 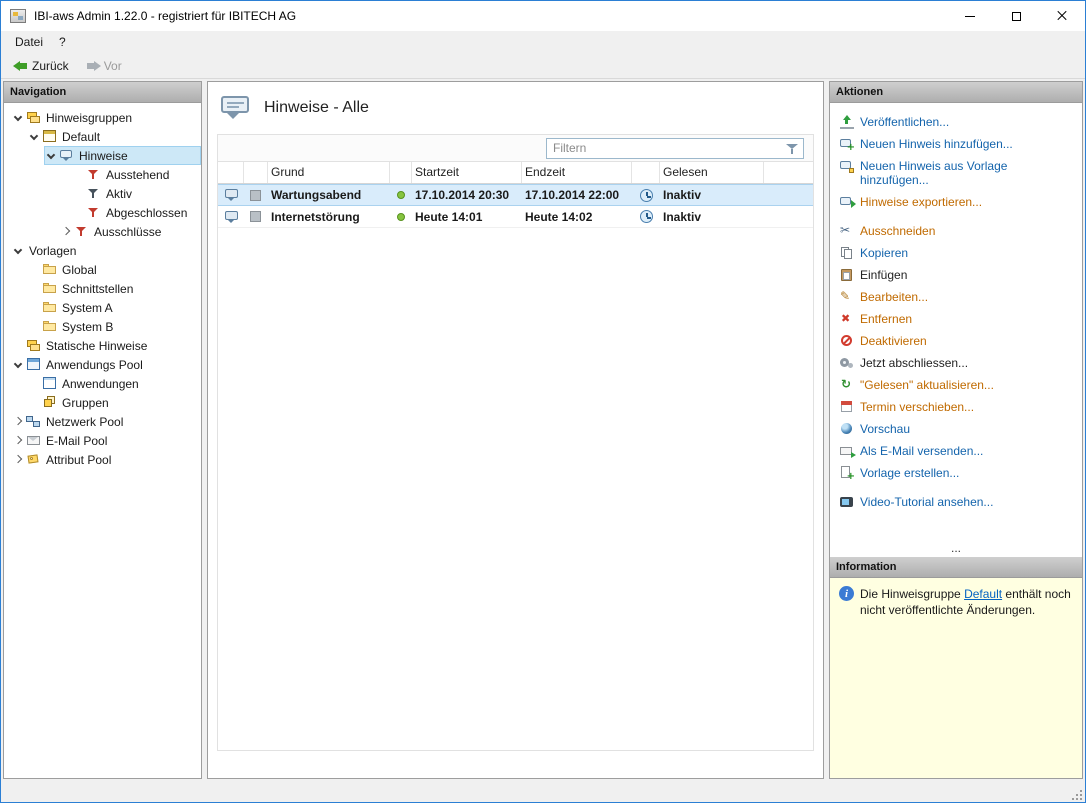 I want to click on table-header: Grund Startzeit Endzeit Gelesen, so click(x=515, y=173).